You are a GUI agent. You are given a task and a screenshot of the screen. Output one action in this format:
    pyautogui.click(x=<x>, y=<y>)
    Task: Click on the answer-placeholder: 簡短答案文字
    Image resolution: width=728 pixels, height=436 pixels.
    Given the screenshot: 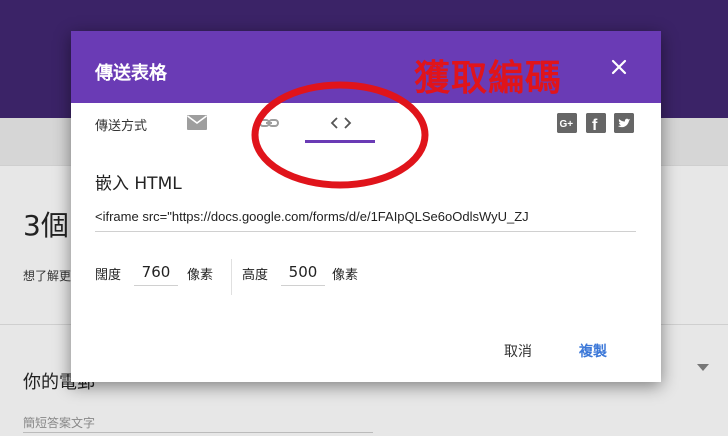 What is the action you would take?
    pyautogui.click(x=59, y=423)
    